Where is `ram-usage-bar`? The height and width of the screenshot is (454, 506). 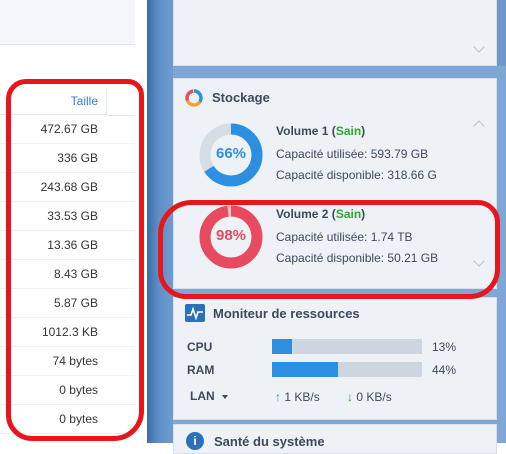 ram-usage-bar is located at coordinates (347, 369).